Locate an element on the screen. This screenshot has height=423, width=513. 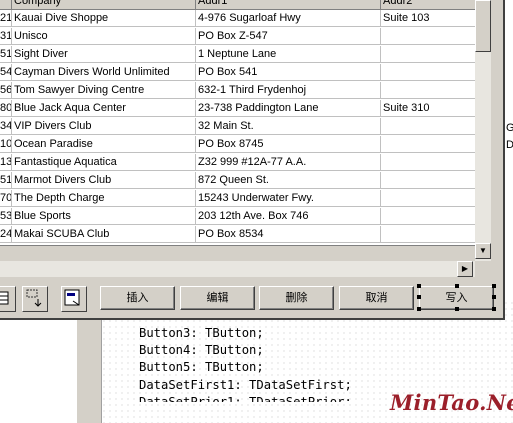
table-cell-company: Makai SCUBA Club is located at coordinates (104, 234).